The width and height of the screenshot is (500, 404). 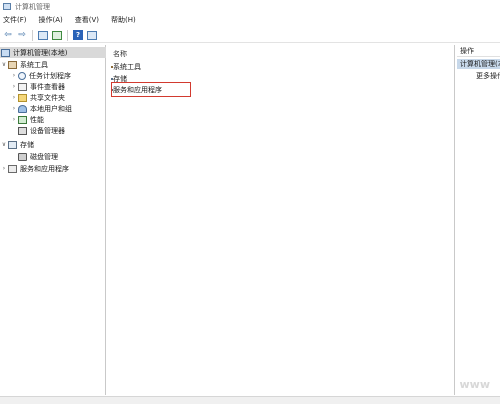 I want to click on menu-file: 文件(F), so click(x=15, y=20).